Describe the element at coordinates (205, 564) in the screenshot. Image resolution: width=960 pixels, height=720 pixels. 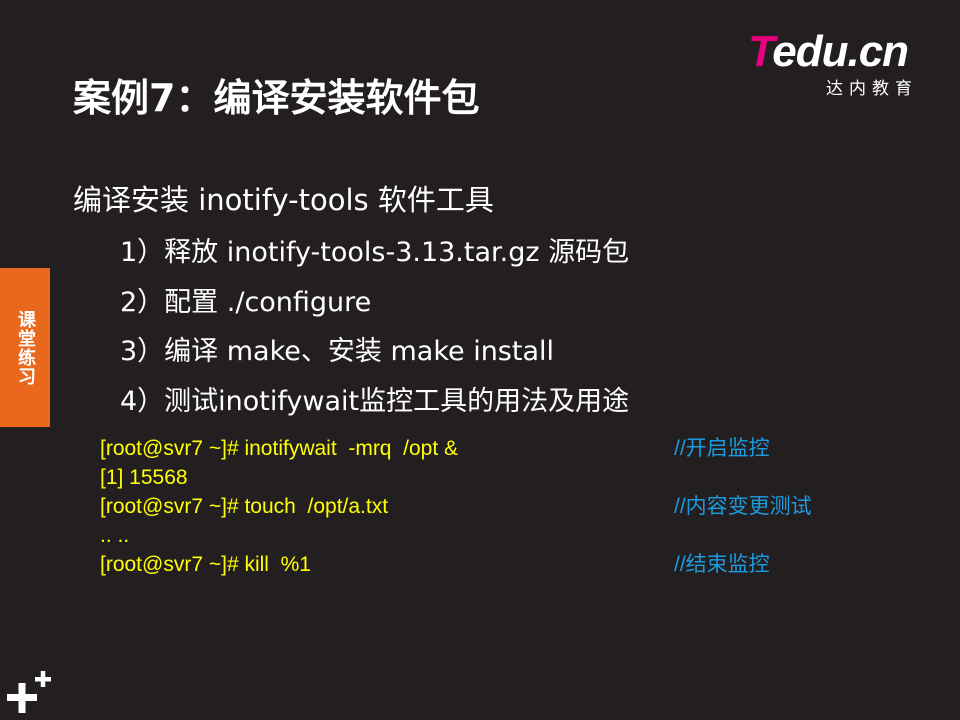
I see `command-text: [root@svr7 ~]# kill %1` at that location.